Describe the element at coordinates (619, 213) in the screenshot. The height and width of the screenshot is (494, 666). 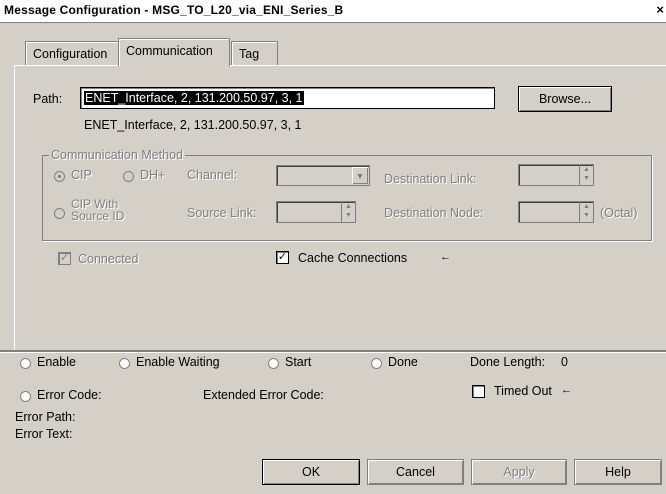
I see `octal-label: (Octal)` at that location.